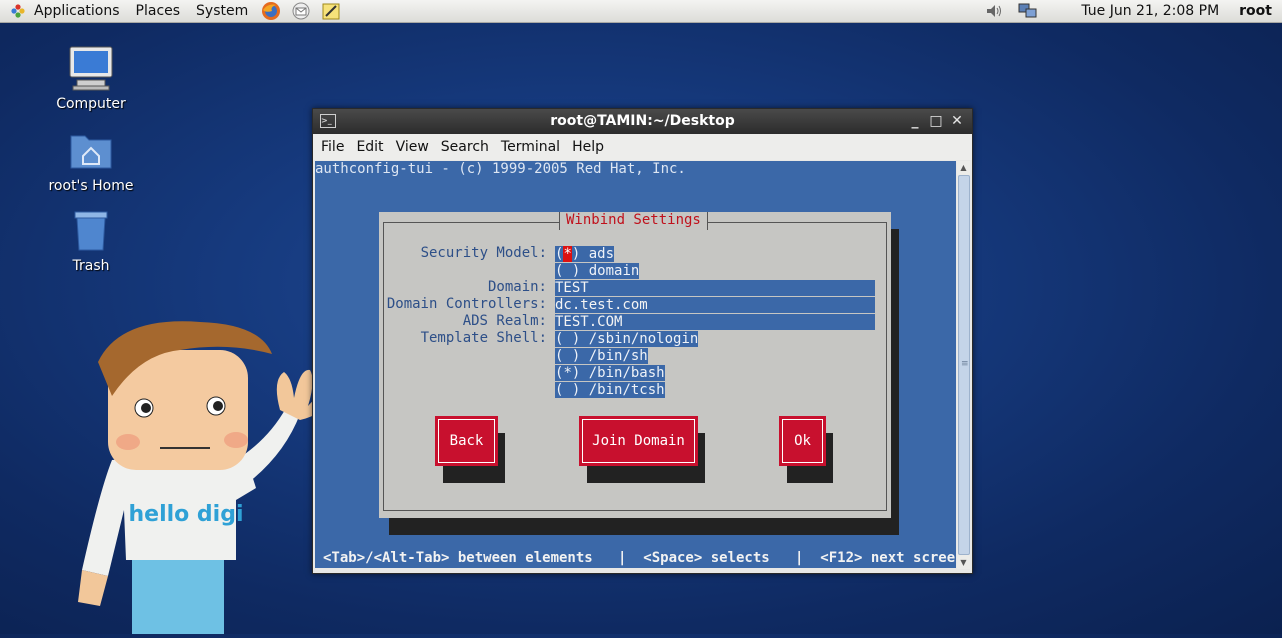  I want to click on desktop-home: root's Home, so click(91, 160).